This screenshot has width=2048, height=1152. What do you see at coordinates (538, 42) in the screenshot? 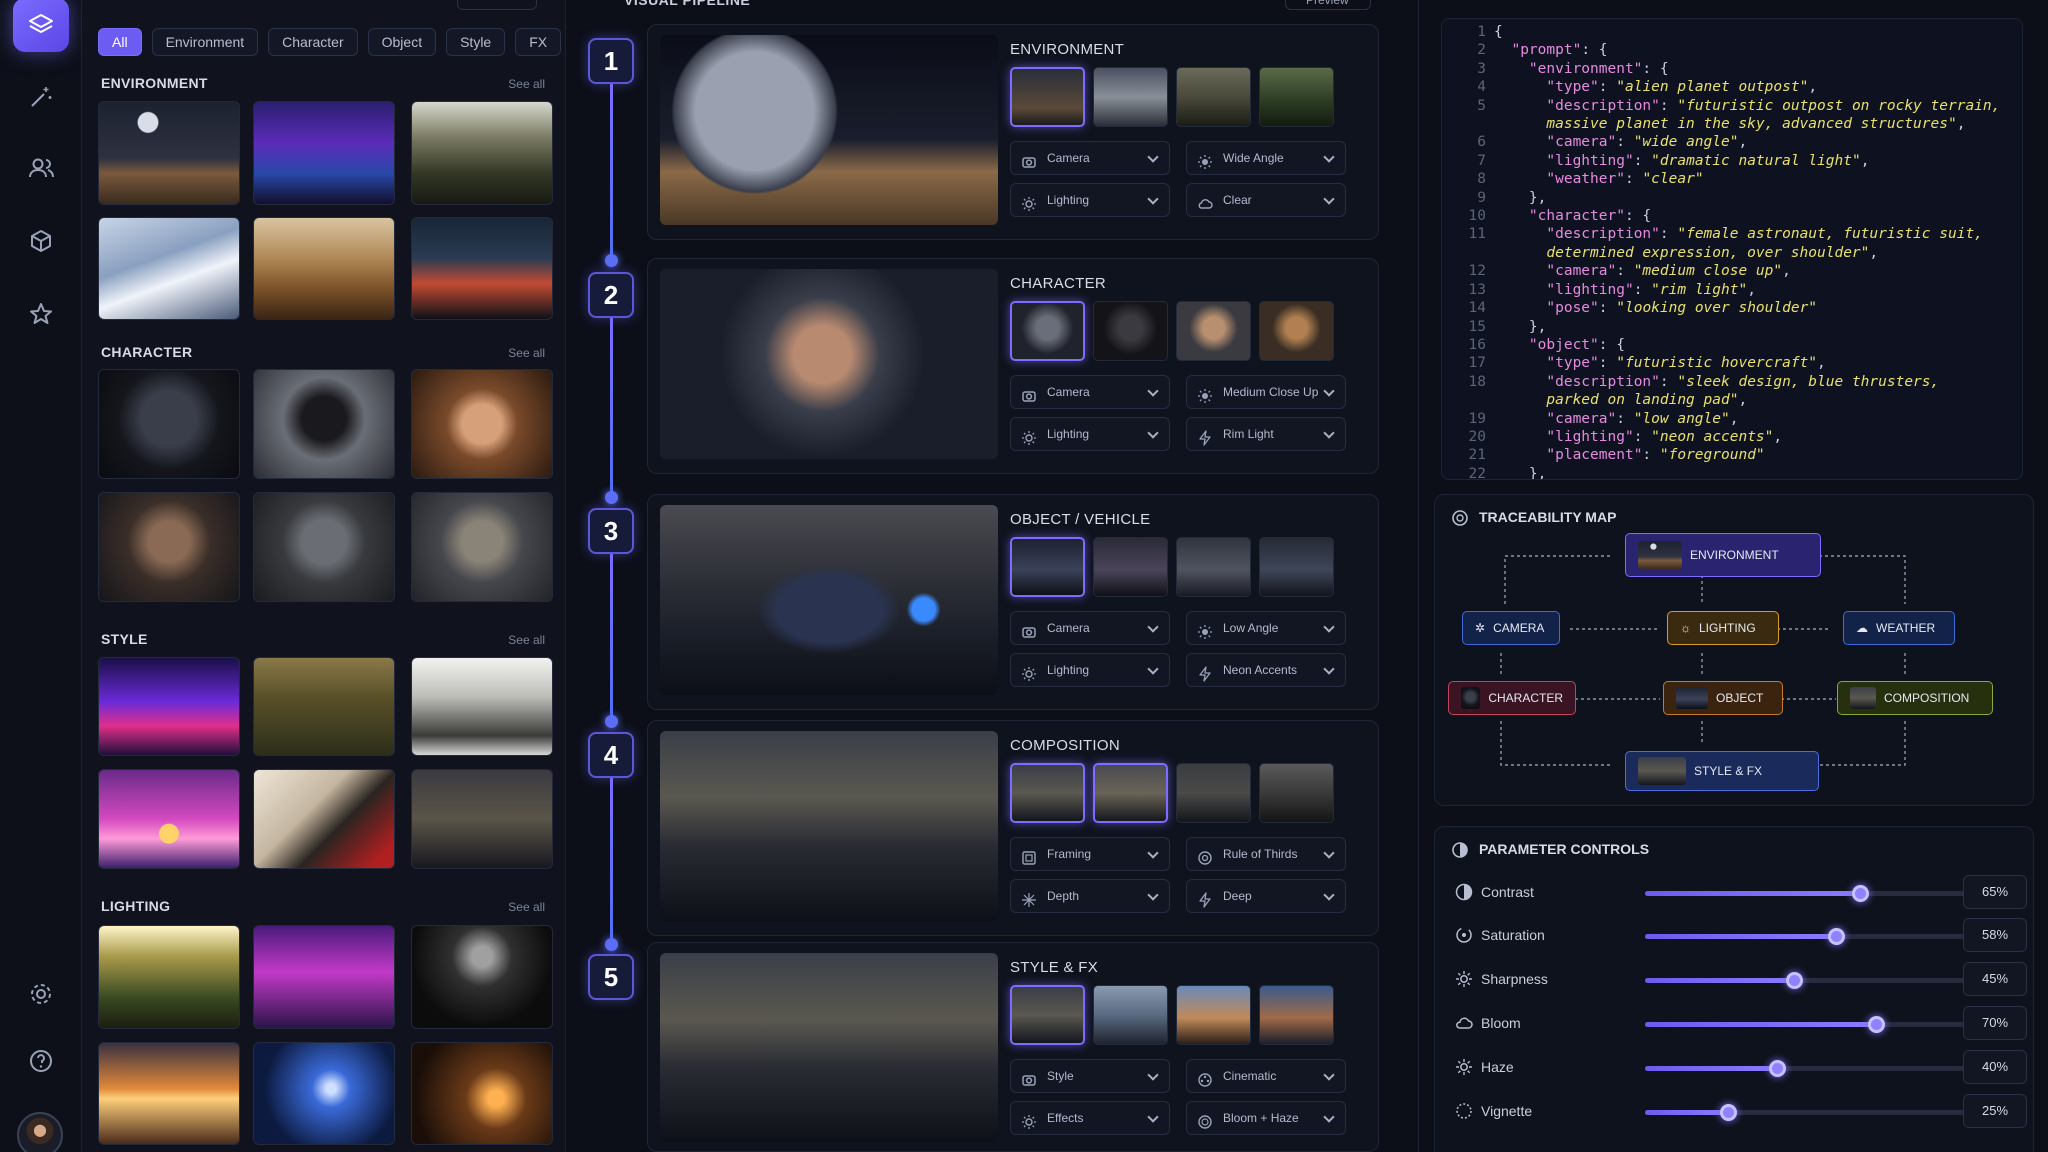
I see `filter-fx: FX` at bounding box center [538, 42].